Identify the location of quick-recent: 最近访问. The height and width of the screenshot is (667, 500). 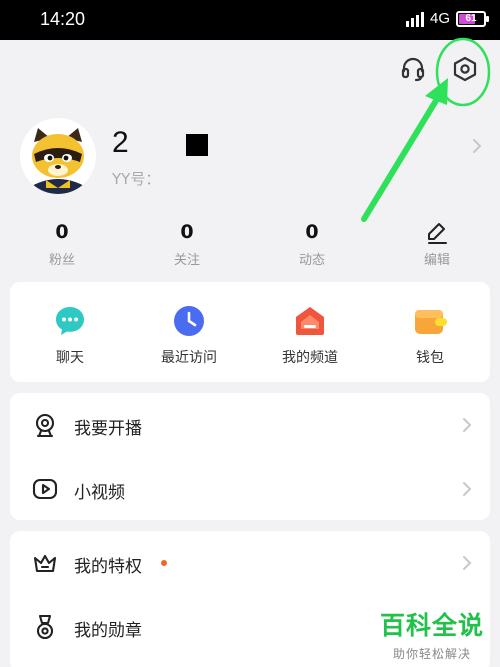
(189, 335).